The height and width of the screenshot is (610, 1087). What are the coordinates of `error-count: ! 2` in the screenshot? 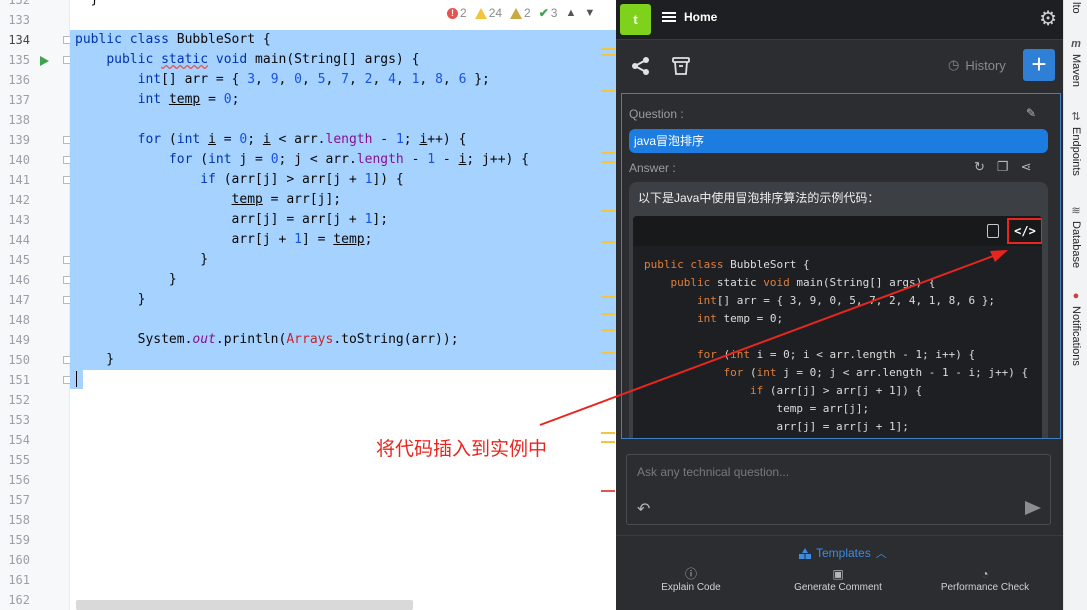 It's located at (457, 13).